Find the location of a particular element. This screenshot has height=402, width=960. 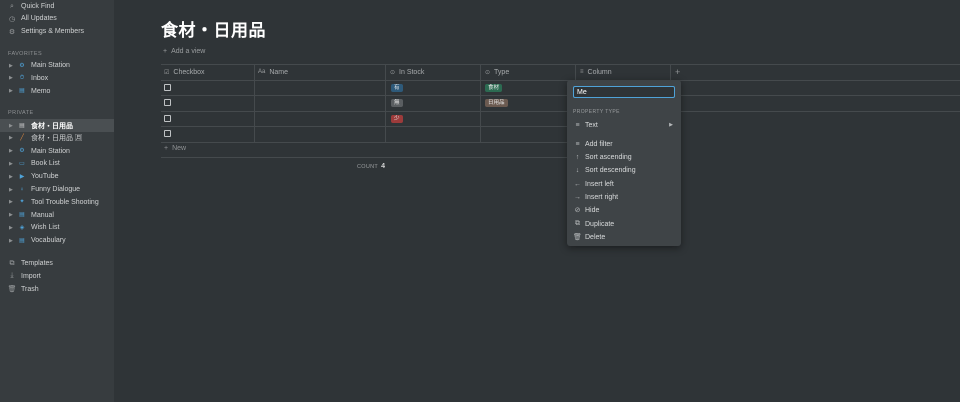

in-stock-tag: 無 is located at coordinates (397, 103).